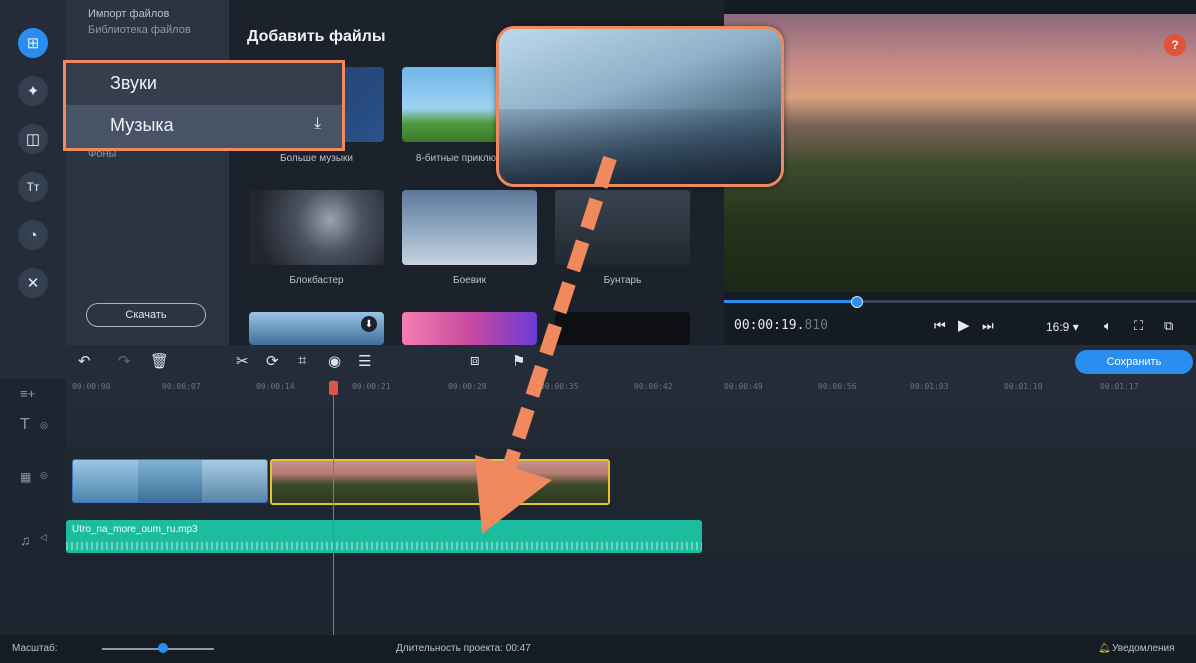 This screenshot has height=663, width=1196. Describe the element at coordinates (146, 315) in the screenshot. I see `download-button: Скачать` at that location.